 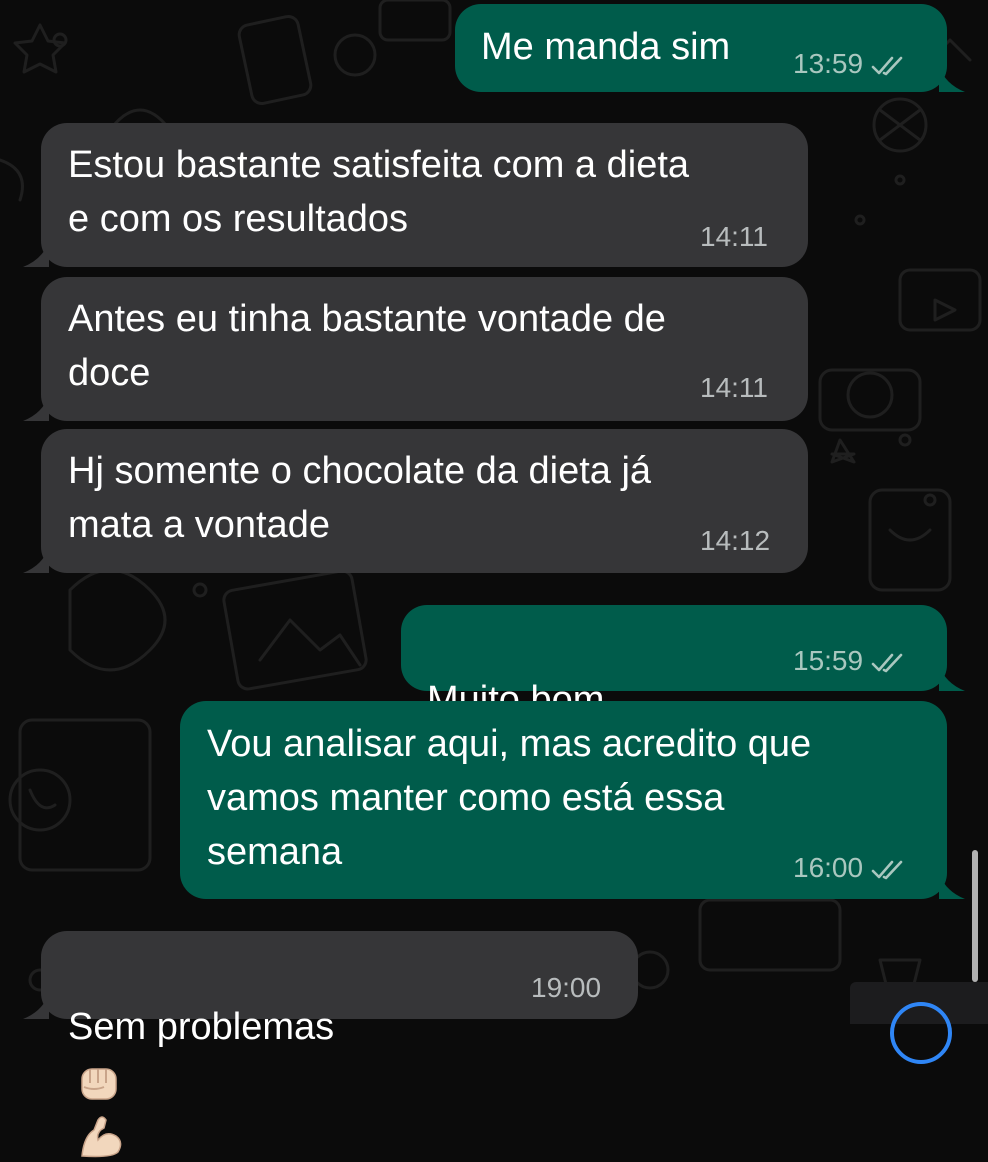 What do you see at coordinates (828, 867) in the screenshot?
I see `time-label: 16:00` at bounding box center [828, 867].